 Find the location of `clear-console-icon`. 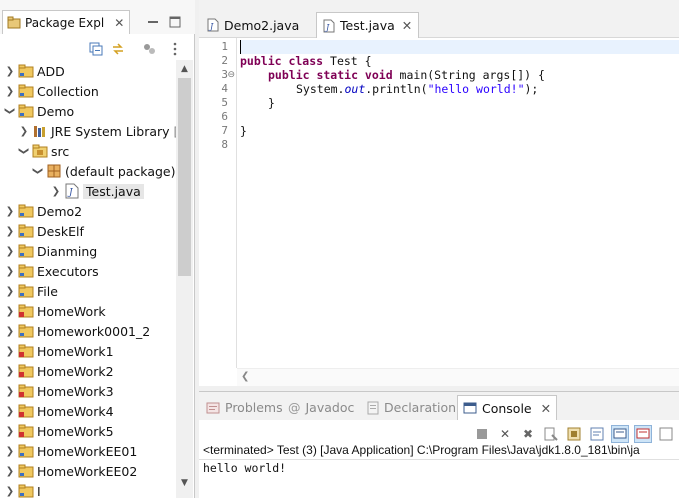

clear-console-icon is located at coordinates (551, 434).